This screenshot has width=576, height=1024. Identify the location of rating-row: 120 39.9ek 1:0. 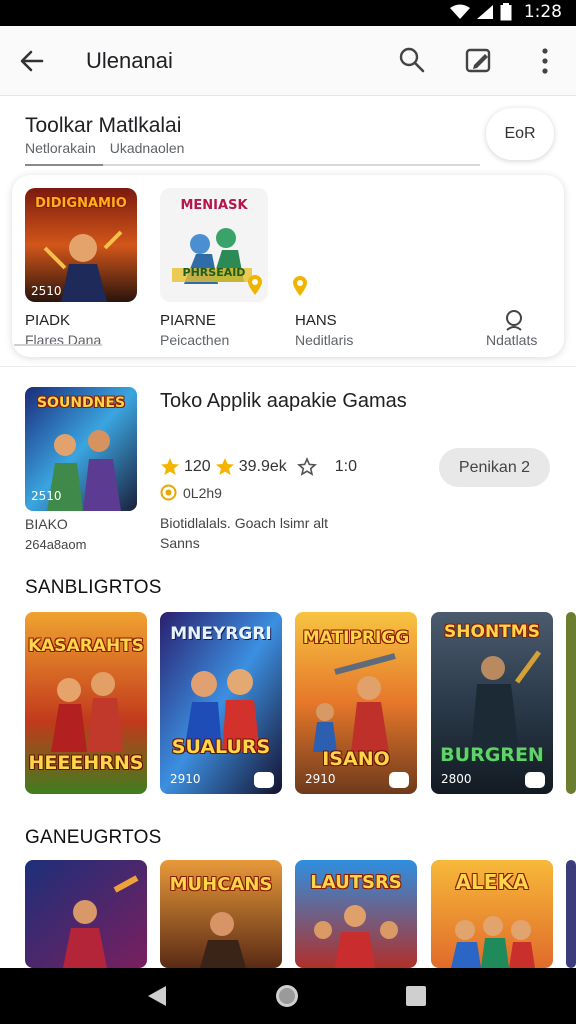
(258, 467).